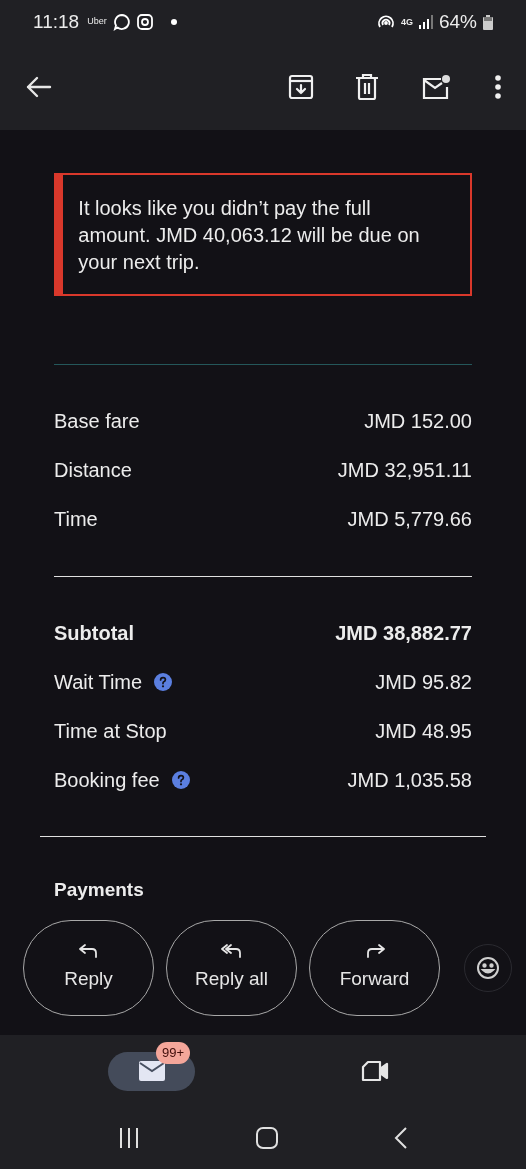 The image size is (526, 1169). I want to click on back-button, so click(39, 87).